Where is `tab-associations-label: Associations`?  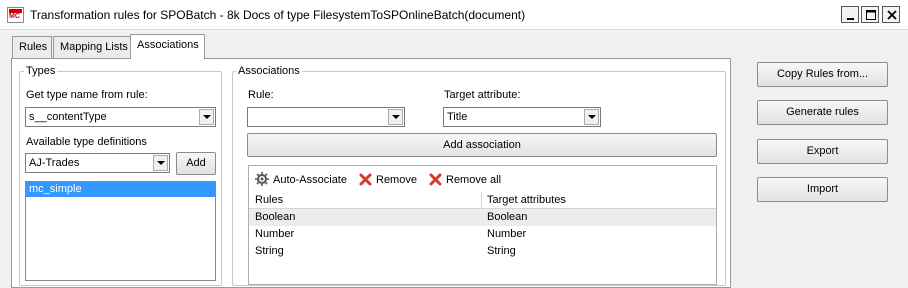
tab-associations-label: Associations is located at coordinates (168, 45).